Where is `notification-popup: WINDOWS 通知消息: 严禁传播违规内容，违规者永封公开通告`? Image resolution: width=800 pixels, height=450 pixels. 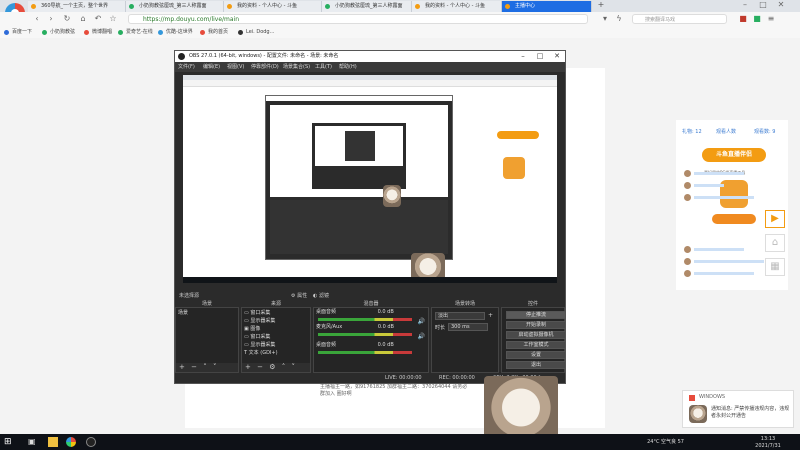 notification-popup: WINDOWS 通知消息: 严禁传播违规内容，违规者永封公开通告 is located at coordinates (738, 409).